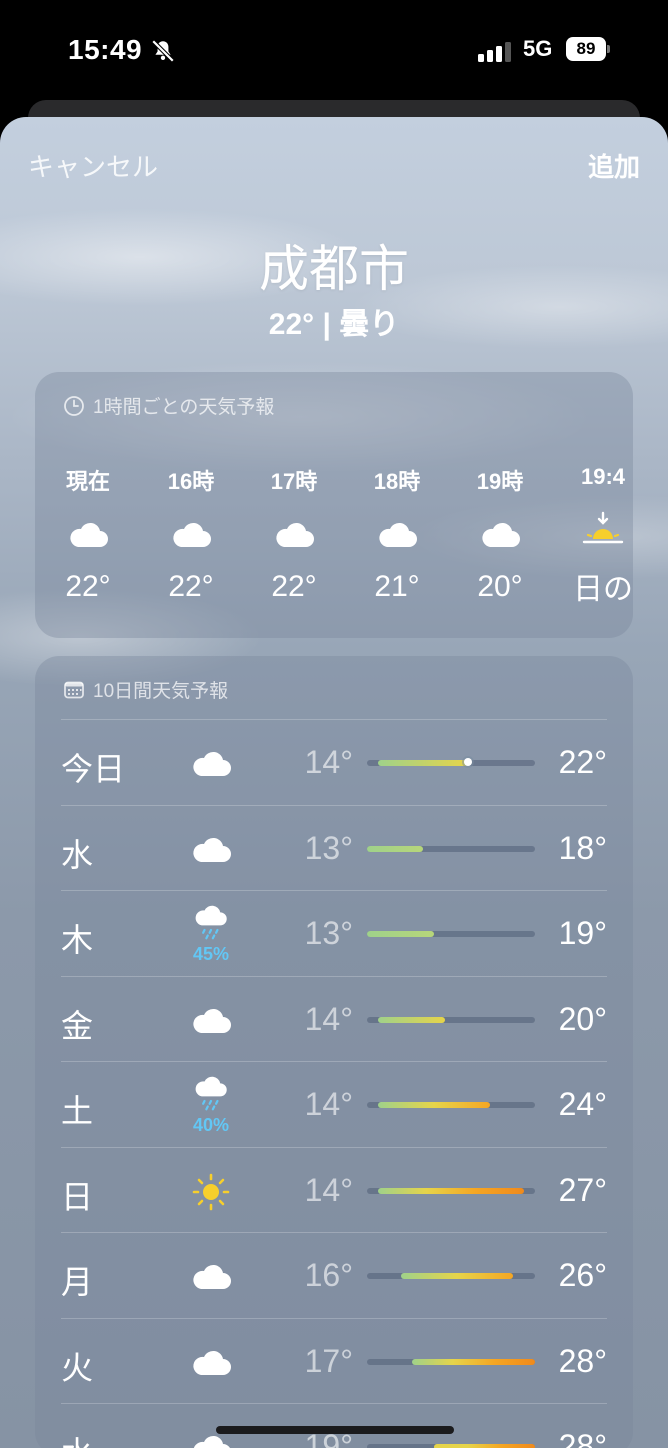 Image resolution: width=668 pixels, height=1448 pixels. Describe the element at coordinates (163, 51) in the screenshot. I see `silent-bell-icon` at that location.